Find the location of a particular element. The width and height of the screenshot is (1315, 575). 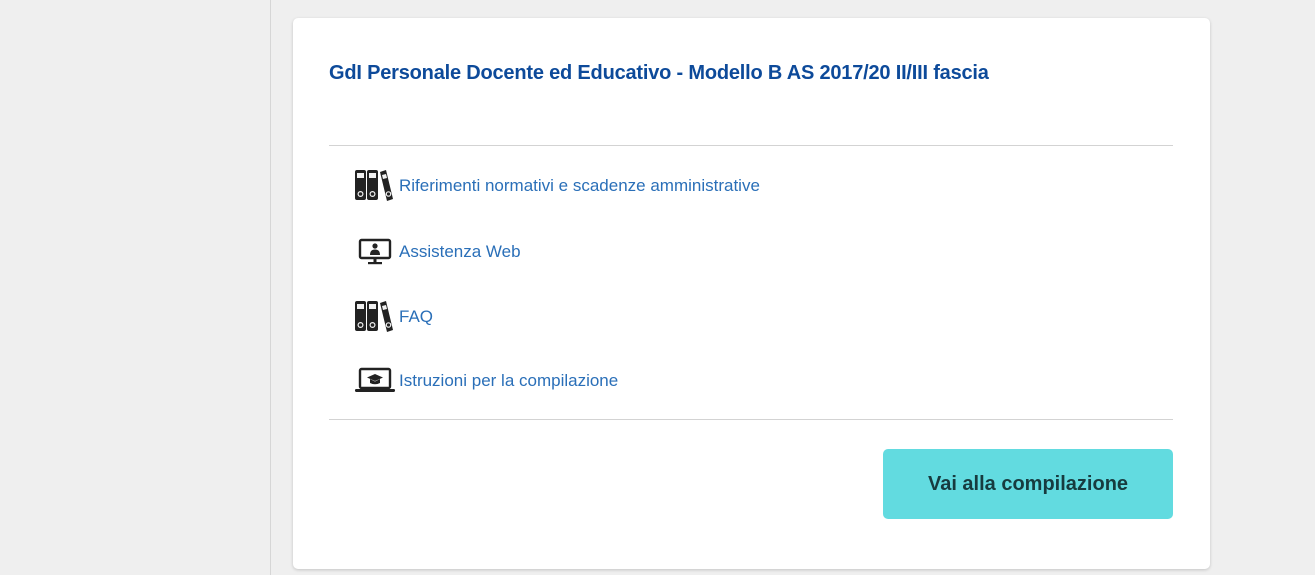

vai-alla-compilazione-button: Vai alla compilazione is located at coordinates (1028, 484).